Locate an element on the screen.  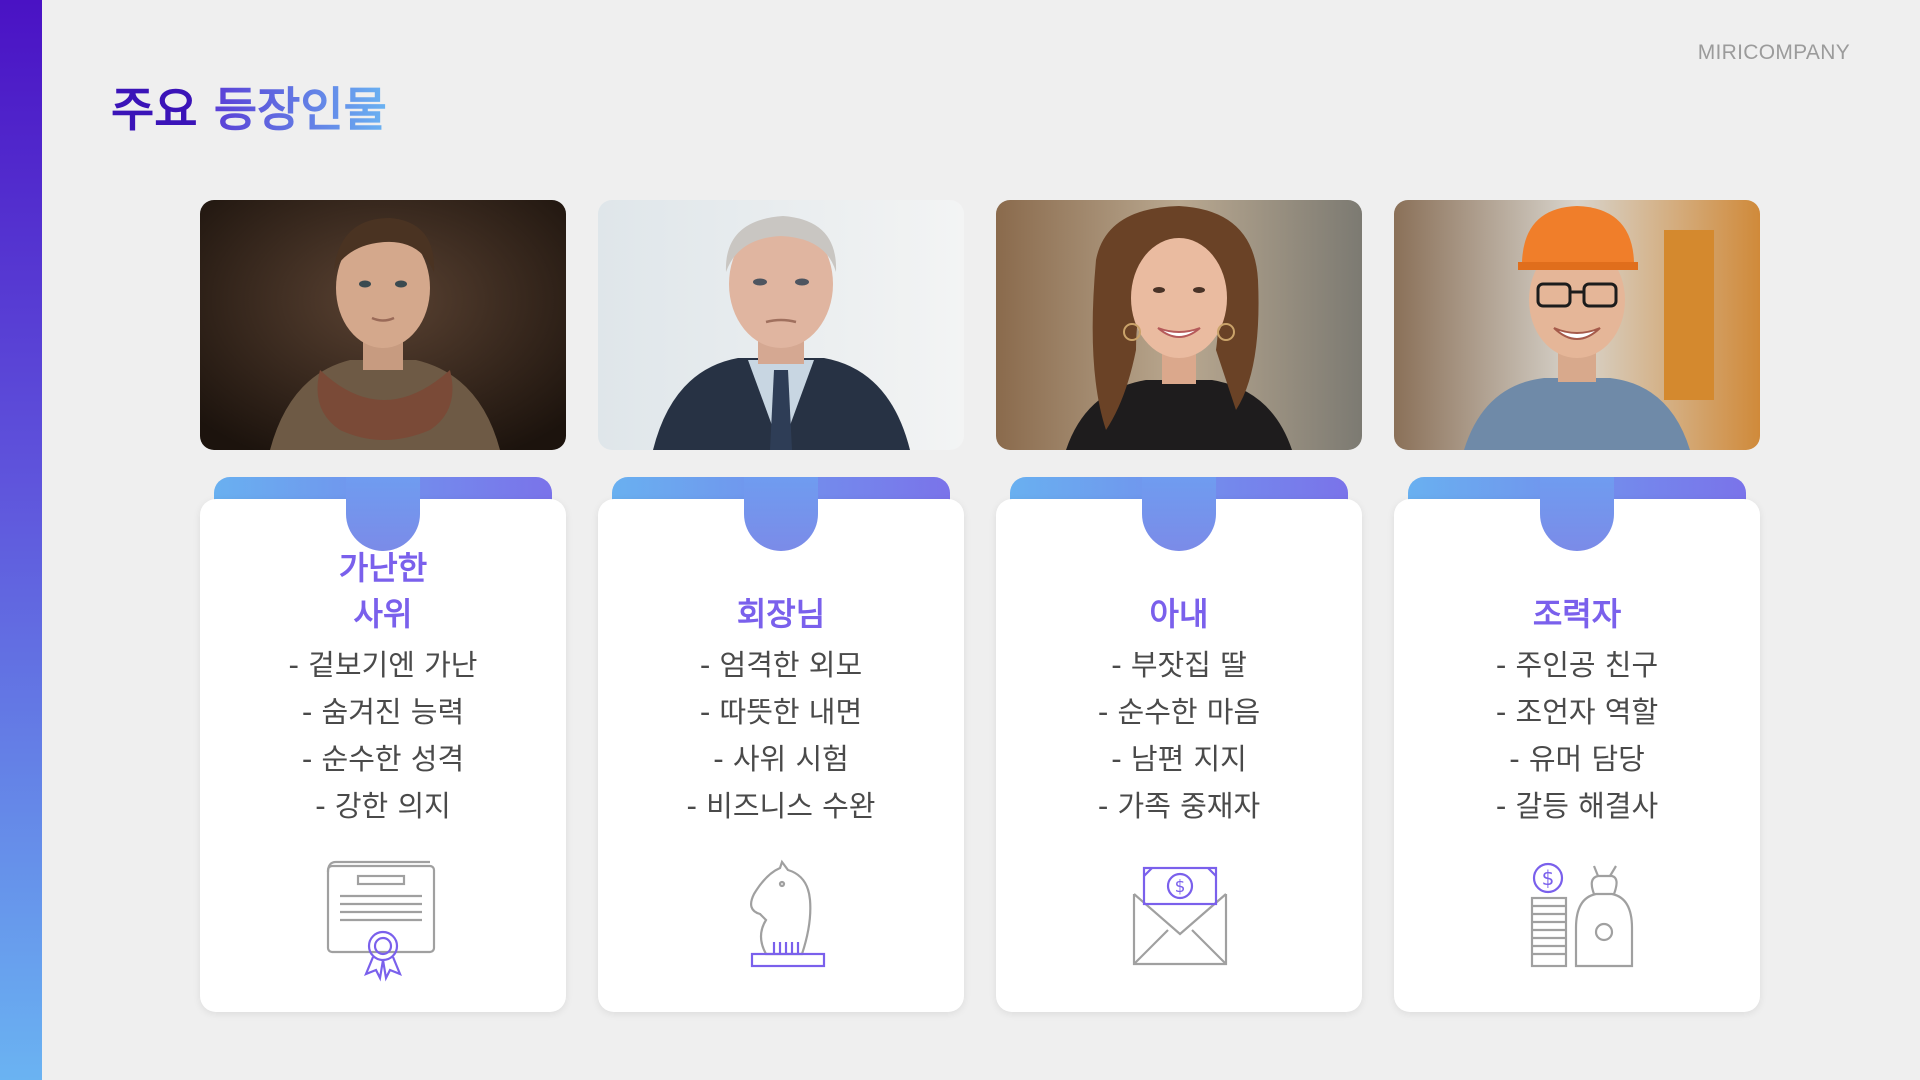
trait-item: - 순수한 성격 is located at coordinates (383, 759).